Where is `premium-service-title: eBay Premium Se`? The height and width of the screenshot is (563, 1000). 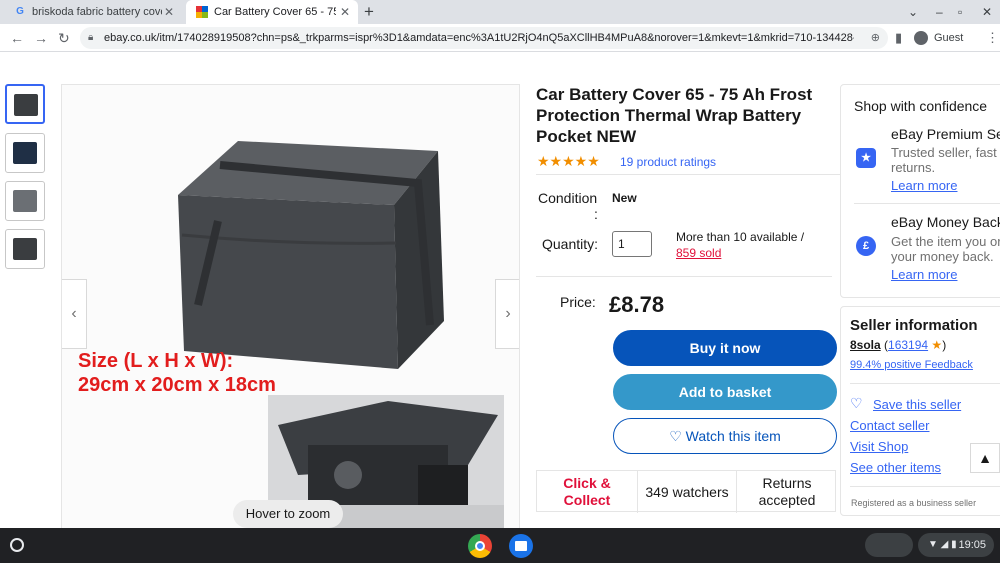 premium-service-title: eBay Premium Se is located at coordinates (945, 134).